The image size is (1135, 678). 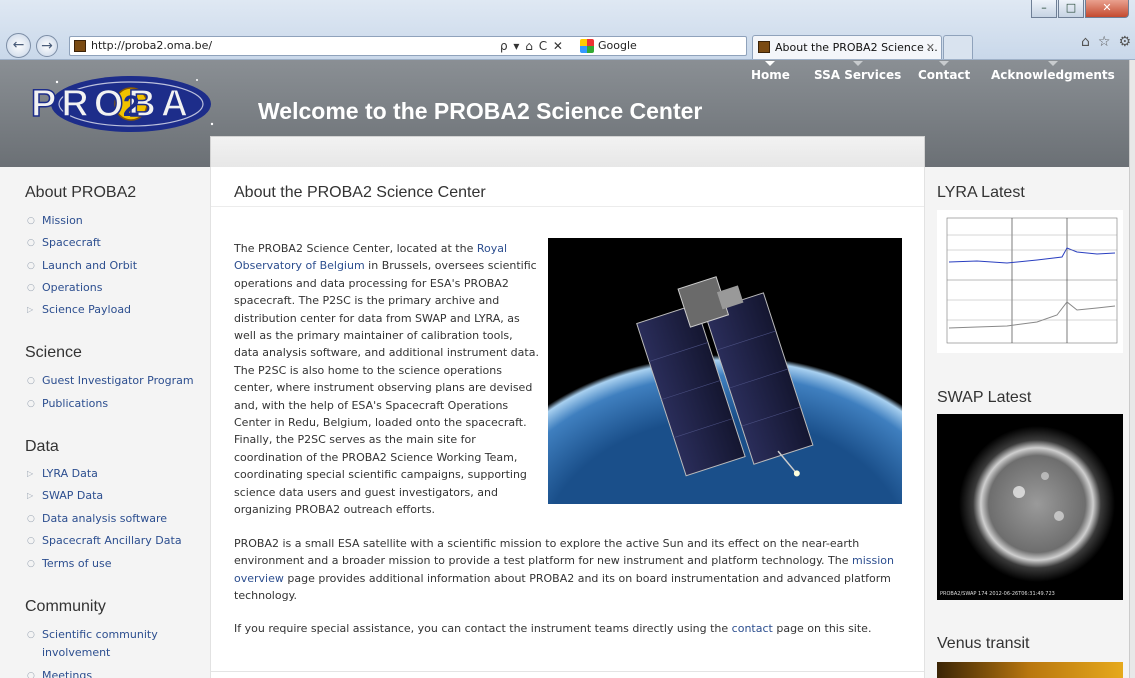 I want to click on sun-image, so click(x=1030, y=507).